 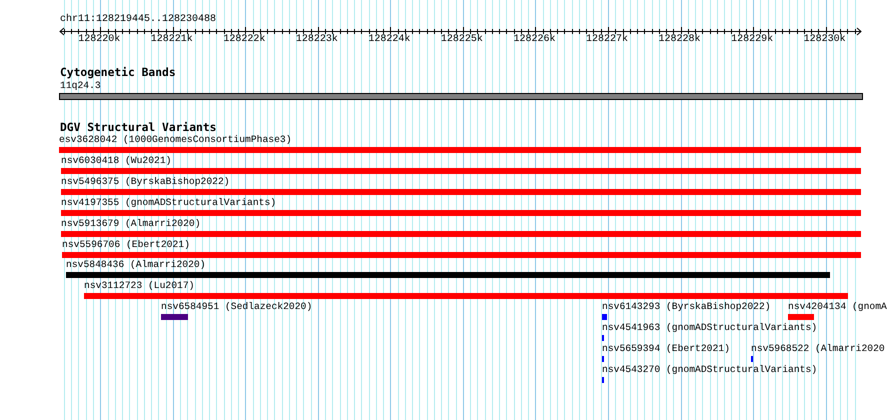 I want to click on ruler-label: 128220k, so click(x=99, y=40).